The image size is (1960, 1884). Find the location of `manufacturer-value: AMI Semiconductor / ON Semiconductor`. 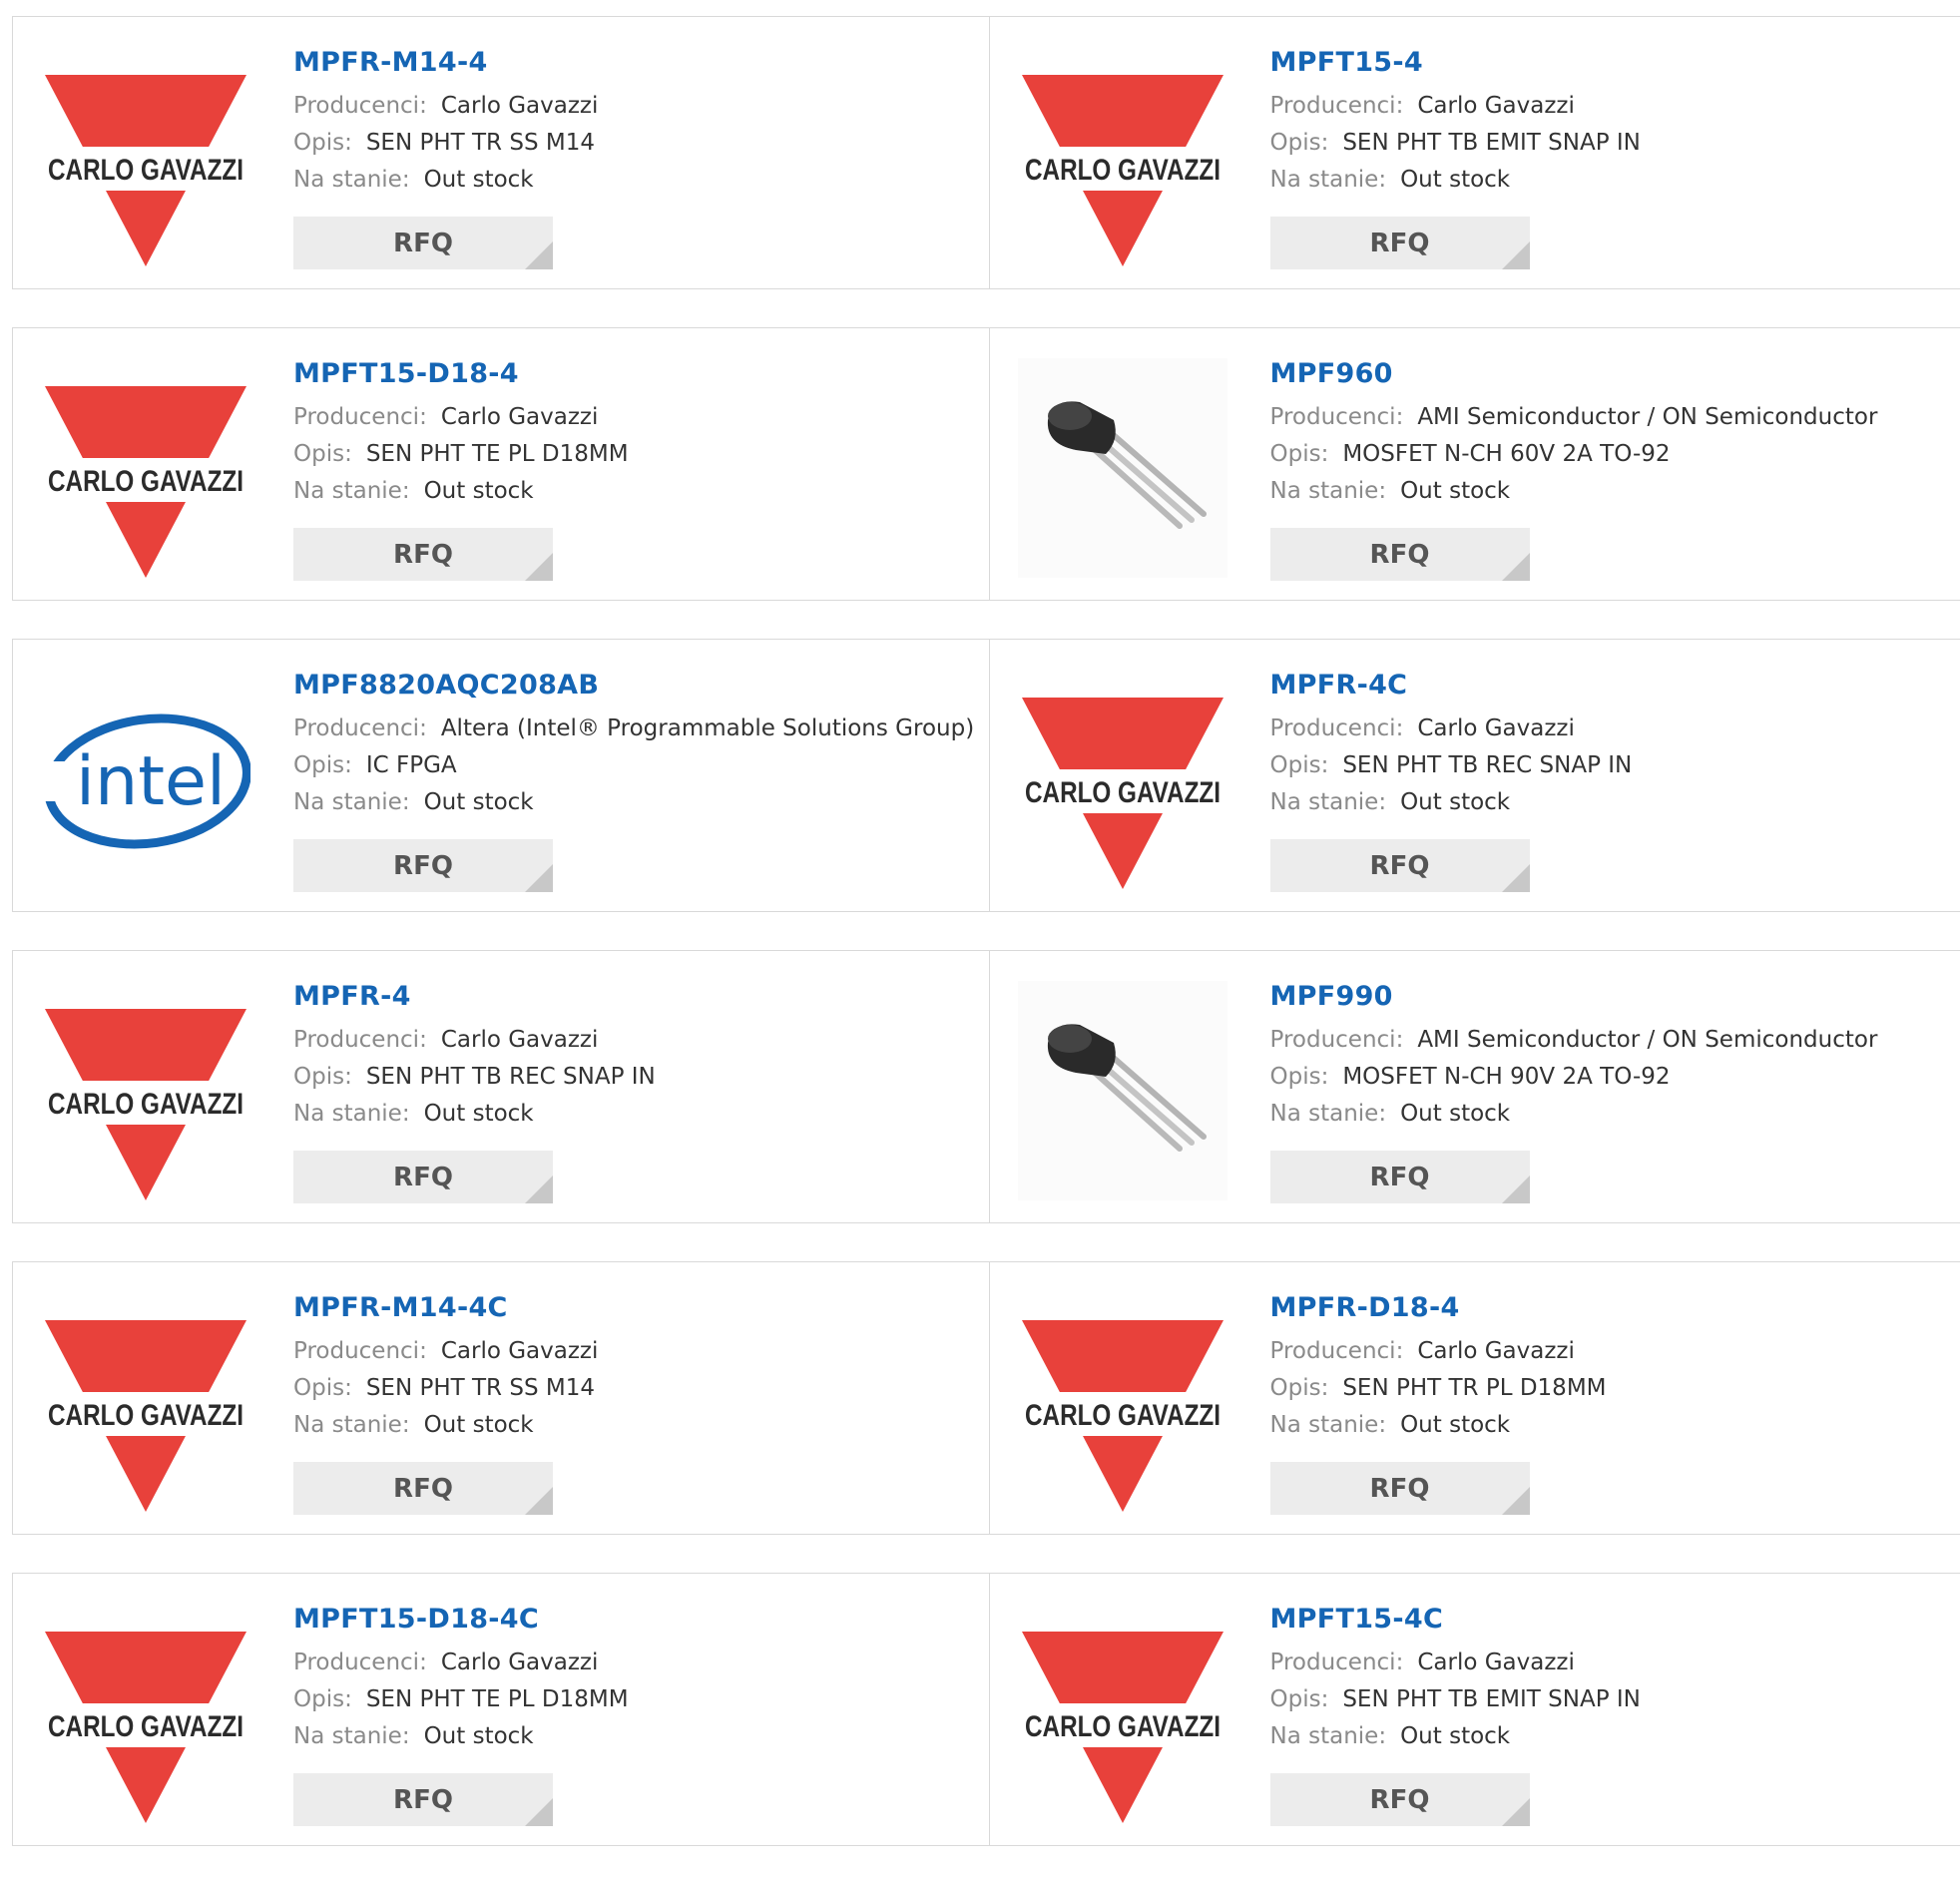

manufacturer-value: AMI Semiconductor / ON Semiconductor is located at coordinates (1647, 1040).